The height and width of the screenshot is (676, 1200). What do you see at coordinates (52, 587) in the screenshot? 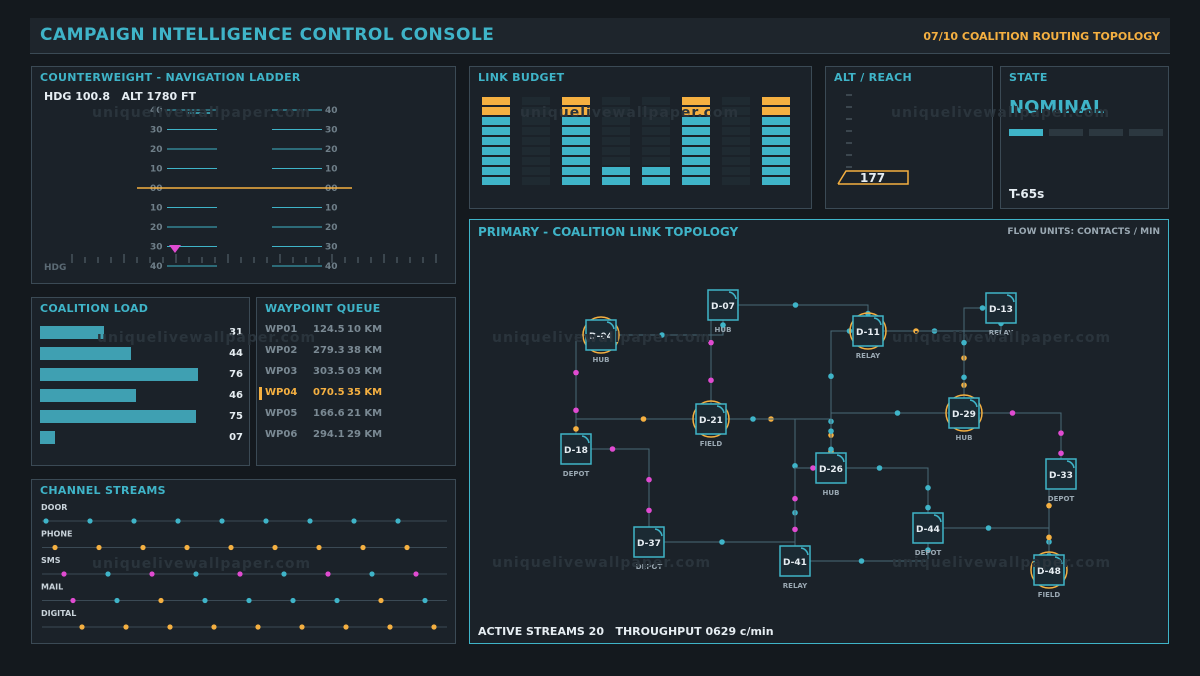
I see `channel-label: MAIL` at bounding box center [52, 587].